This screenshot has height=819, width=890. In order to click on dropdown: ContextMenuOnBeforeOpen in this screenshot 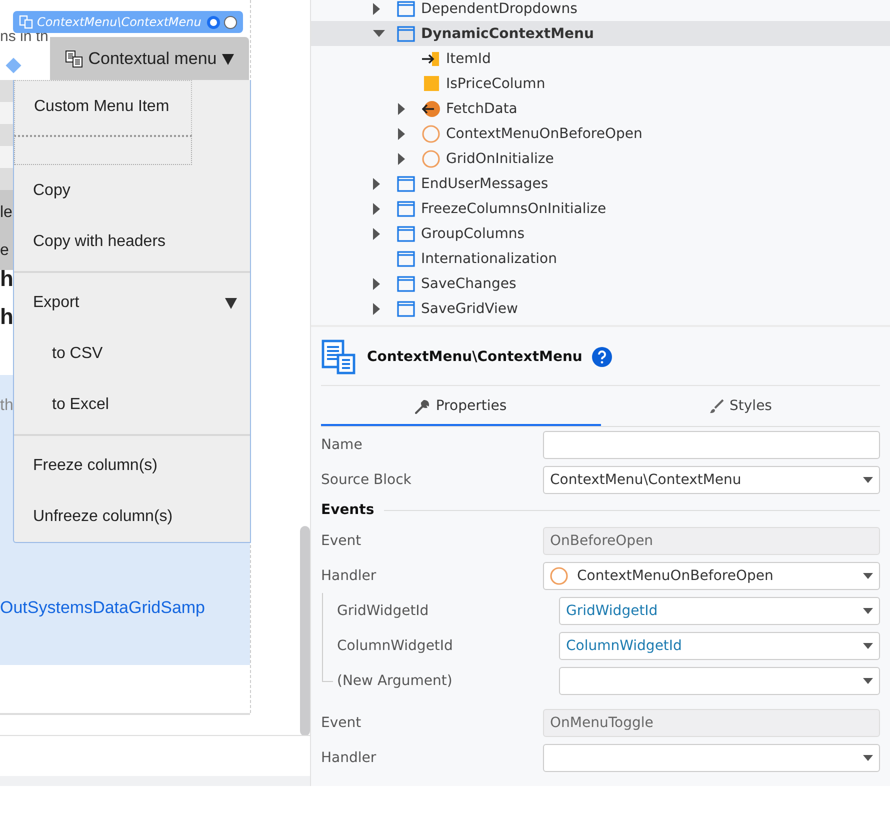, I will do `click(711, 576)`.